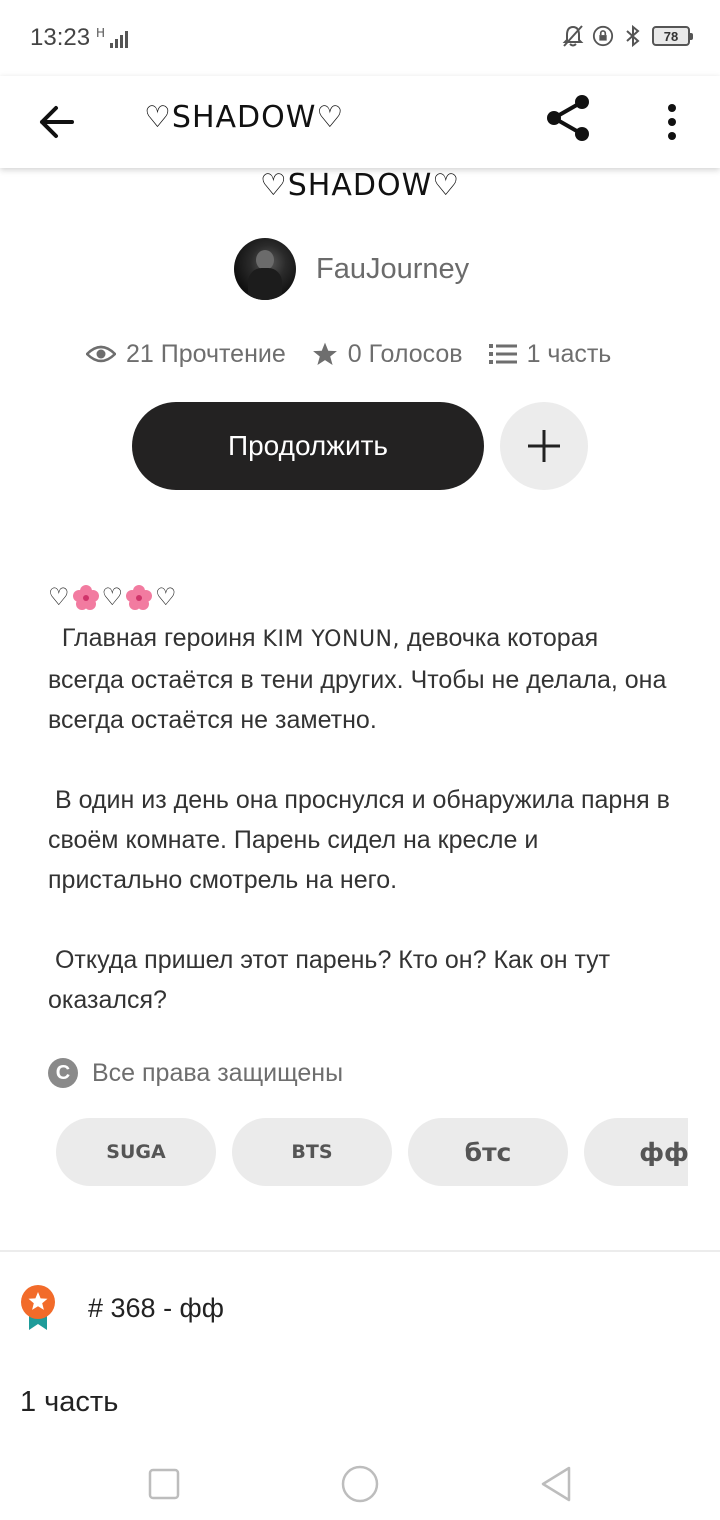 This screenshot has width=720, height=1520. Describe the element at coordinates (308, 446) in the screenshot. I see `continue-reading-button: Продолжить` at that location.